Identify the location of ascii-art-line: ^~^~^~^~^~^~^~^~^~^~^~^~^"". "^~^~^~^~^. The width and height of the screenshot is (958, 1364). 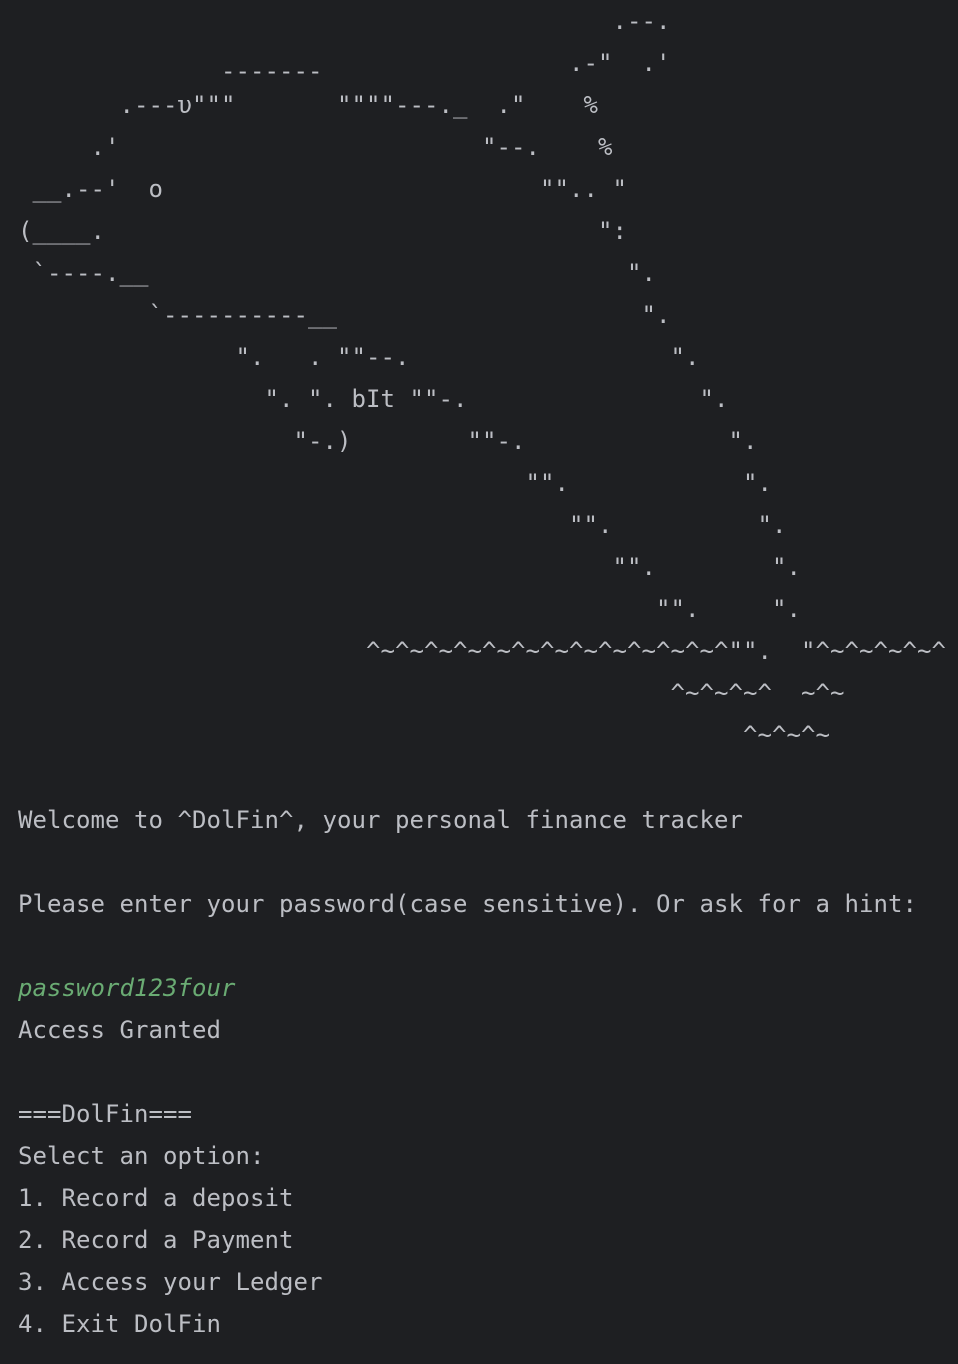
(482, 651).